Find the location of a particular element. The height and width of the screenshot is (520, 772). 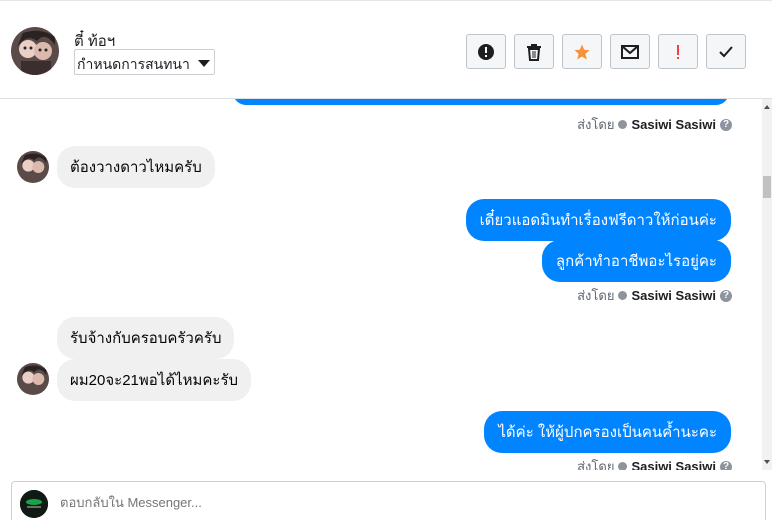

star-button is located at coordinates (582, 51).